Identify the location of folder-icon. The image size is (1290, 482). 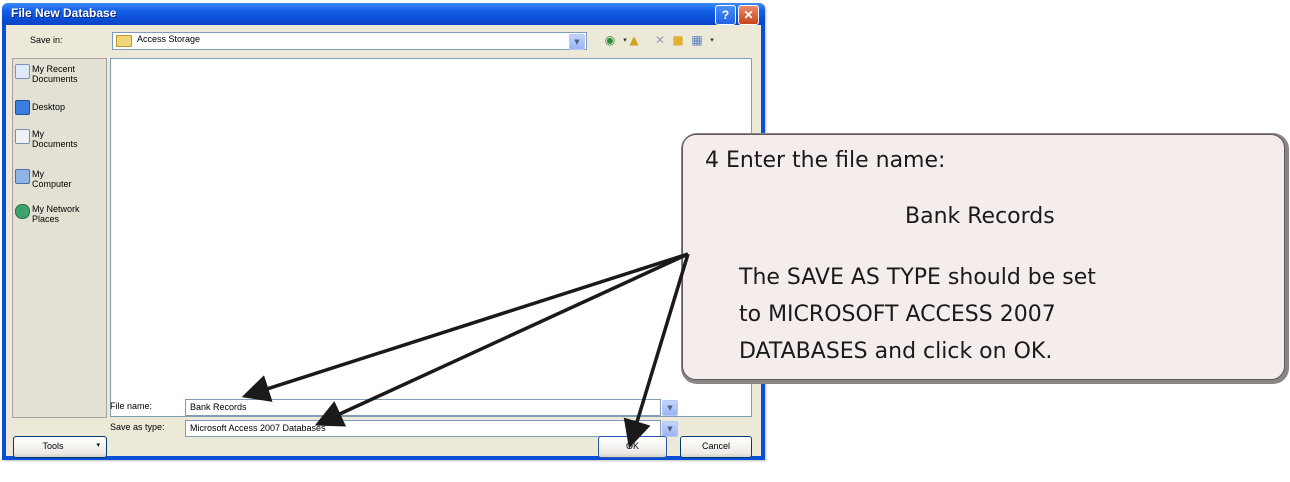
(124, 41).